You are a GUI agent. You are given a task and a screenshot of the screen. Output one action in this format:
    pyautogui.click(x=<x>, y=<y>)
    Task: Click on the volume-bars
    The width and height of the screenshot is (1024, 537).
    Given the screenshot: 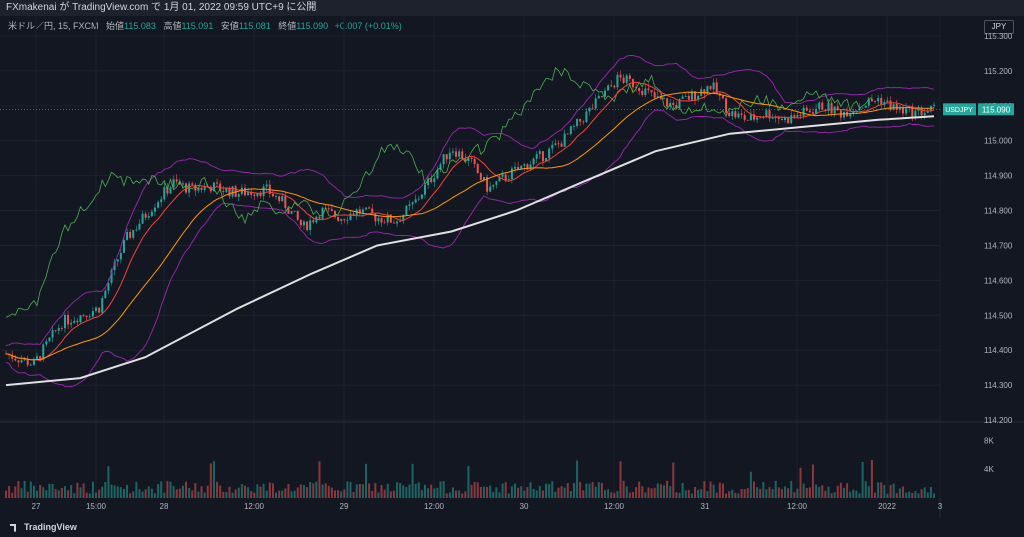 What is the action you would take?
    pyautogui.click(x=470, y=478)
    